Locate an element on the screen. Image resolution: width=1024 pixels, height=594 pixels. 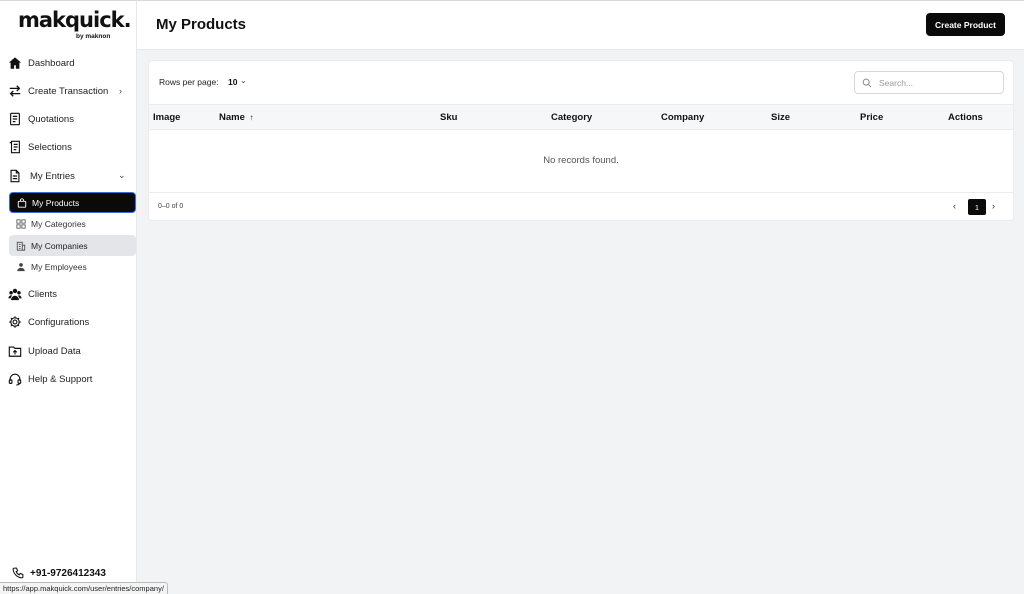
sidebar-item-configurations: Configurations is located at coordinates (48, 322).